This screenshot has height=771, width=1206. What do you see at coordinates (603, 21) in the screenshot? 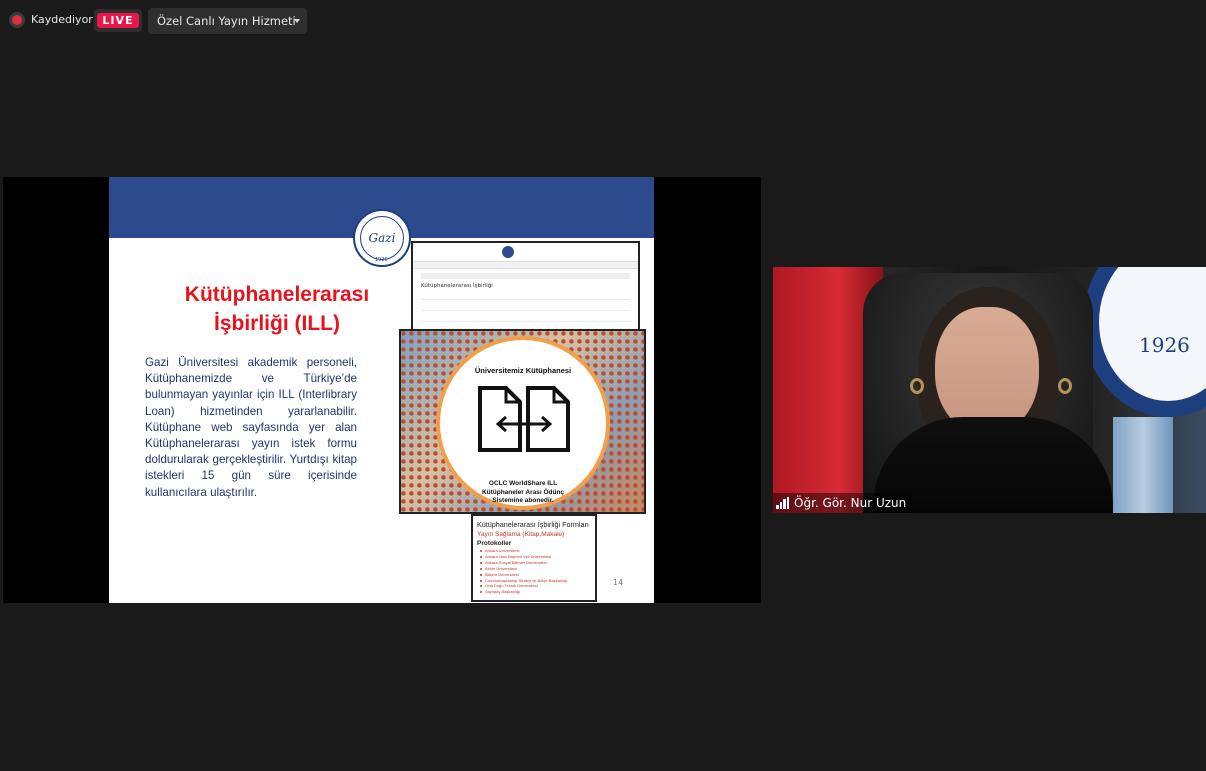
I see `meeting-top-bar: Kaydediyor LIVE Özel Canlı Yayın Hizmeti` at bounding box center [603, 21].